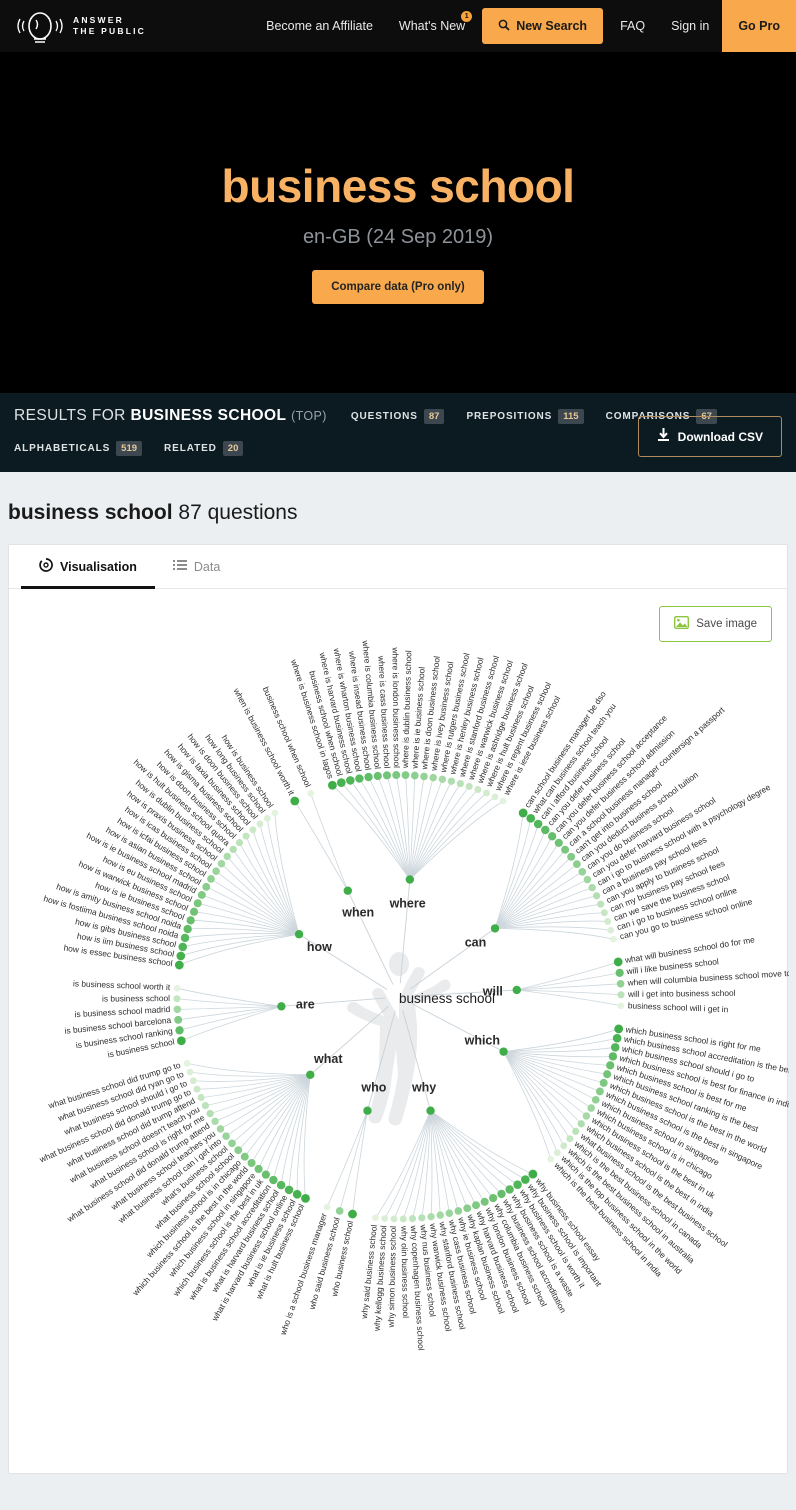  What do you see at coordinates (305, 1004) in the screenshot?
I see `wheel-hub-label-are: are` at bounding box center [305, 1004].